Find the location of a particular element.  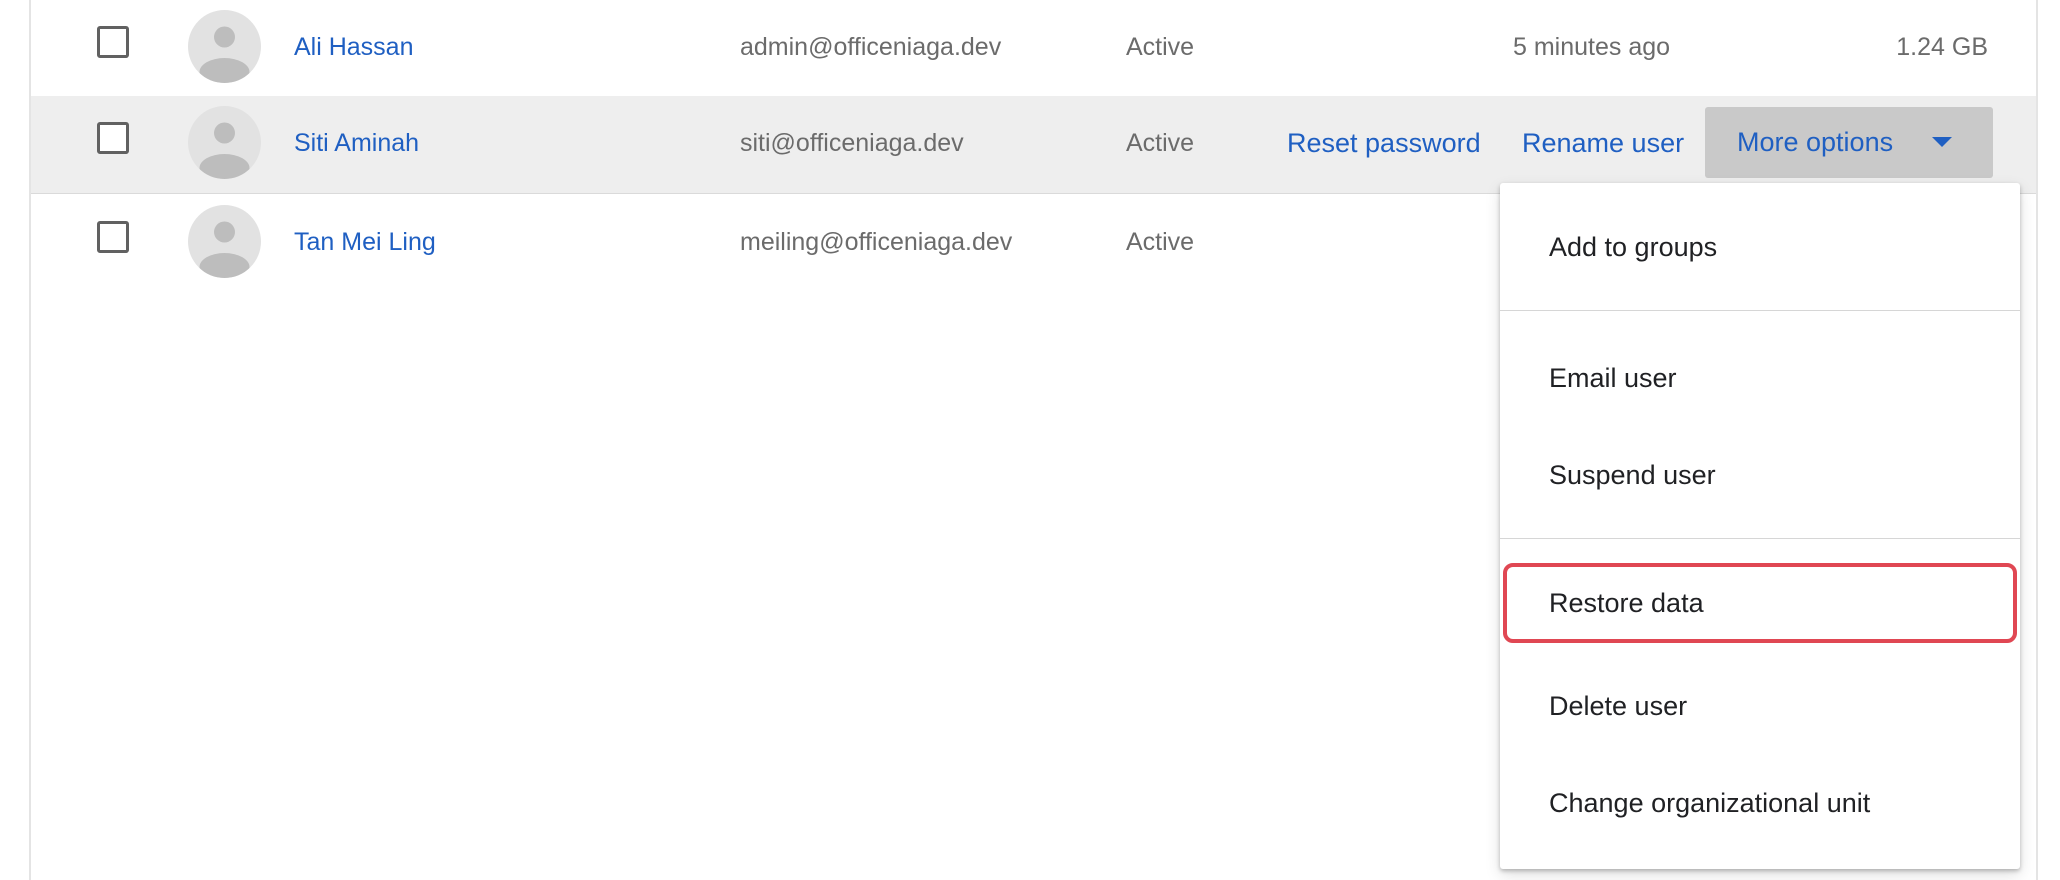

menu-item-restore-data: Restore data is located at coordinates (1760, 603).